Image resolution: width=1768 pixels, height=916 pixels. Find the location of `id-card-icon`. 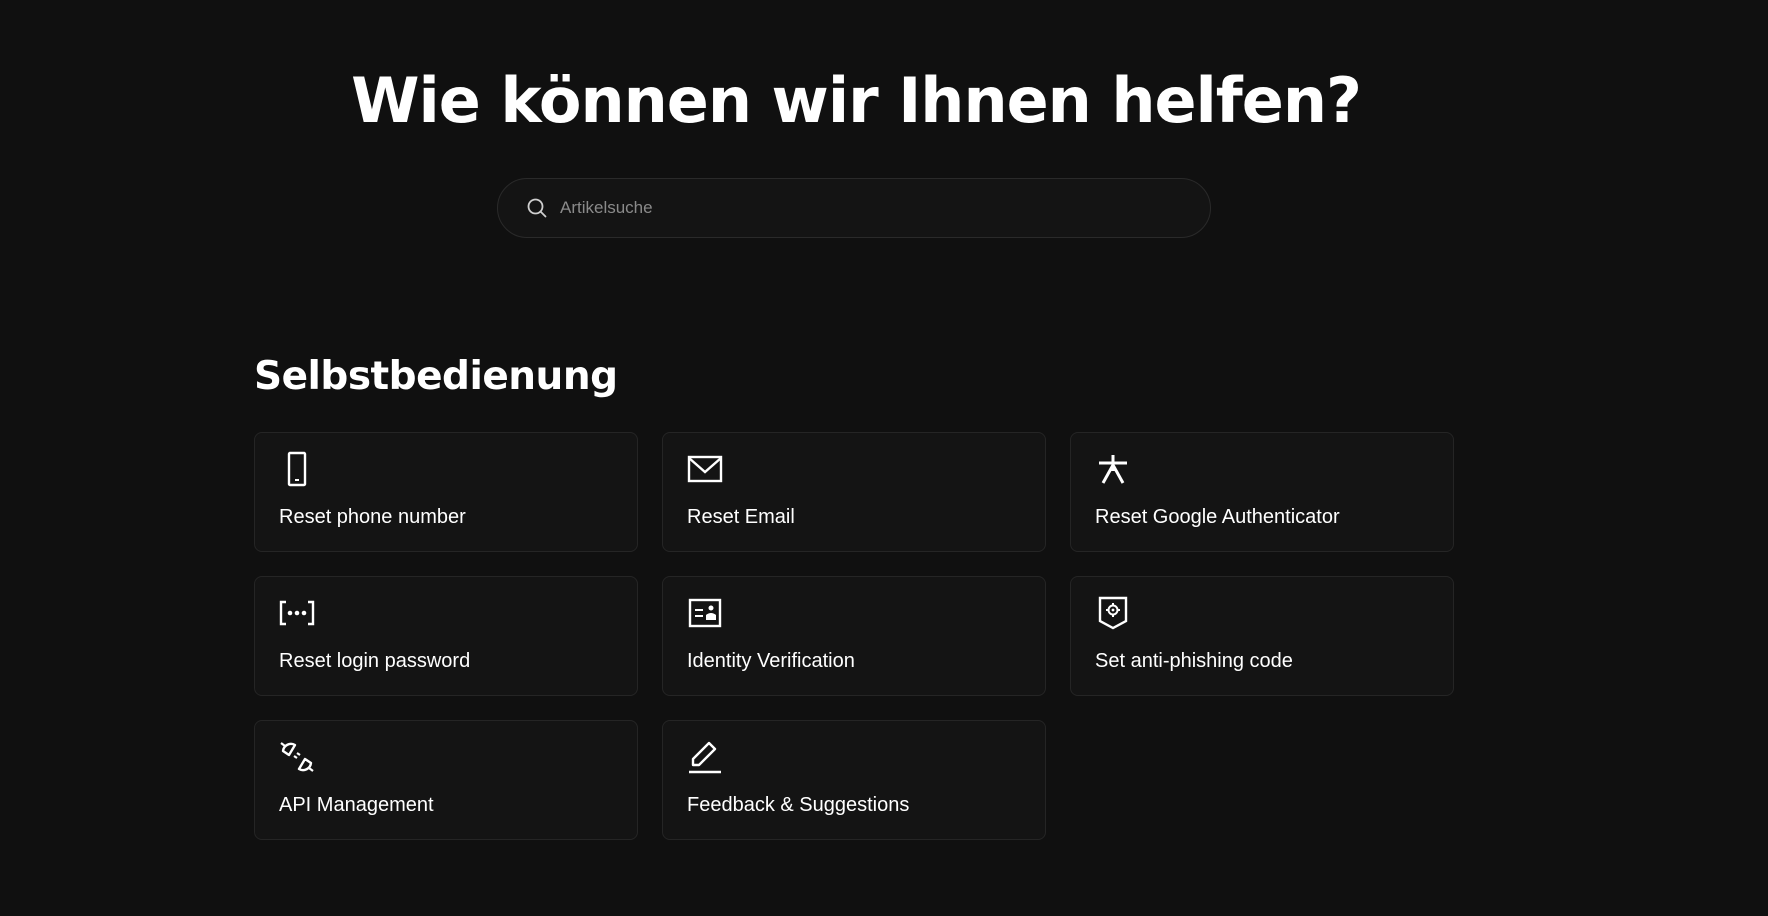

id-card-icon is located at coordinates (705, 613).